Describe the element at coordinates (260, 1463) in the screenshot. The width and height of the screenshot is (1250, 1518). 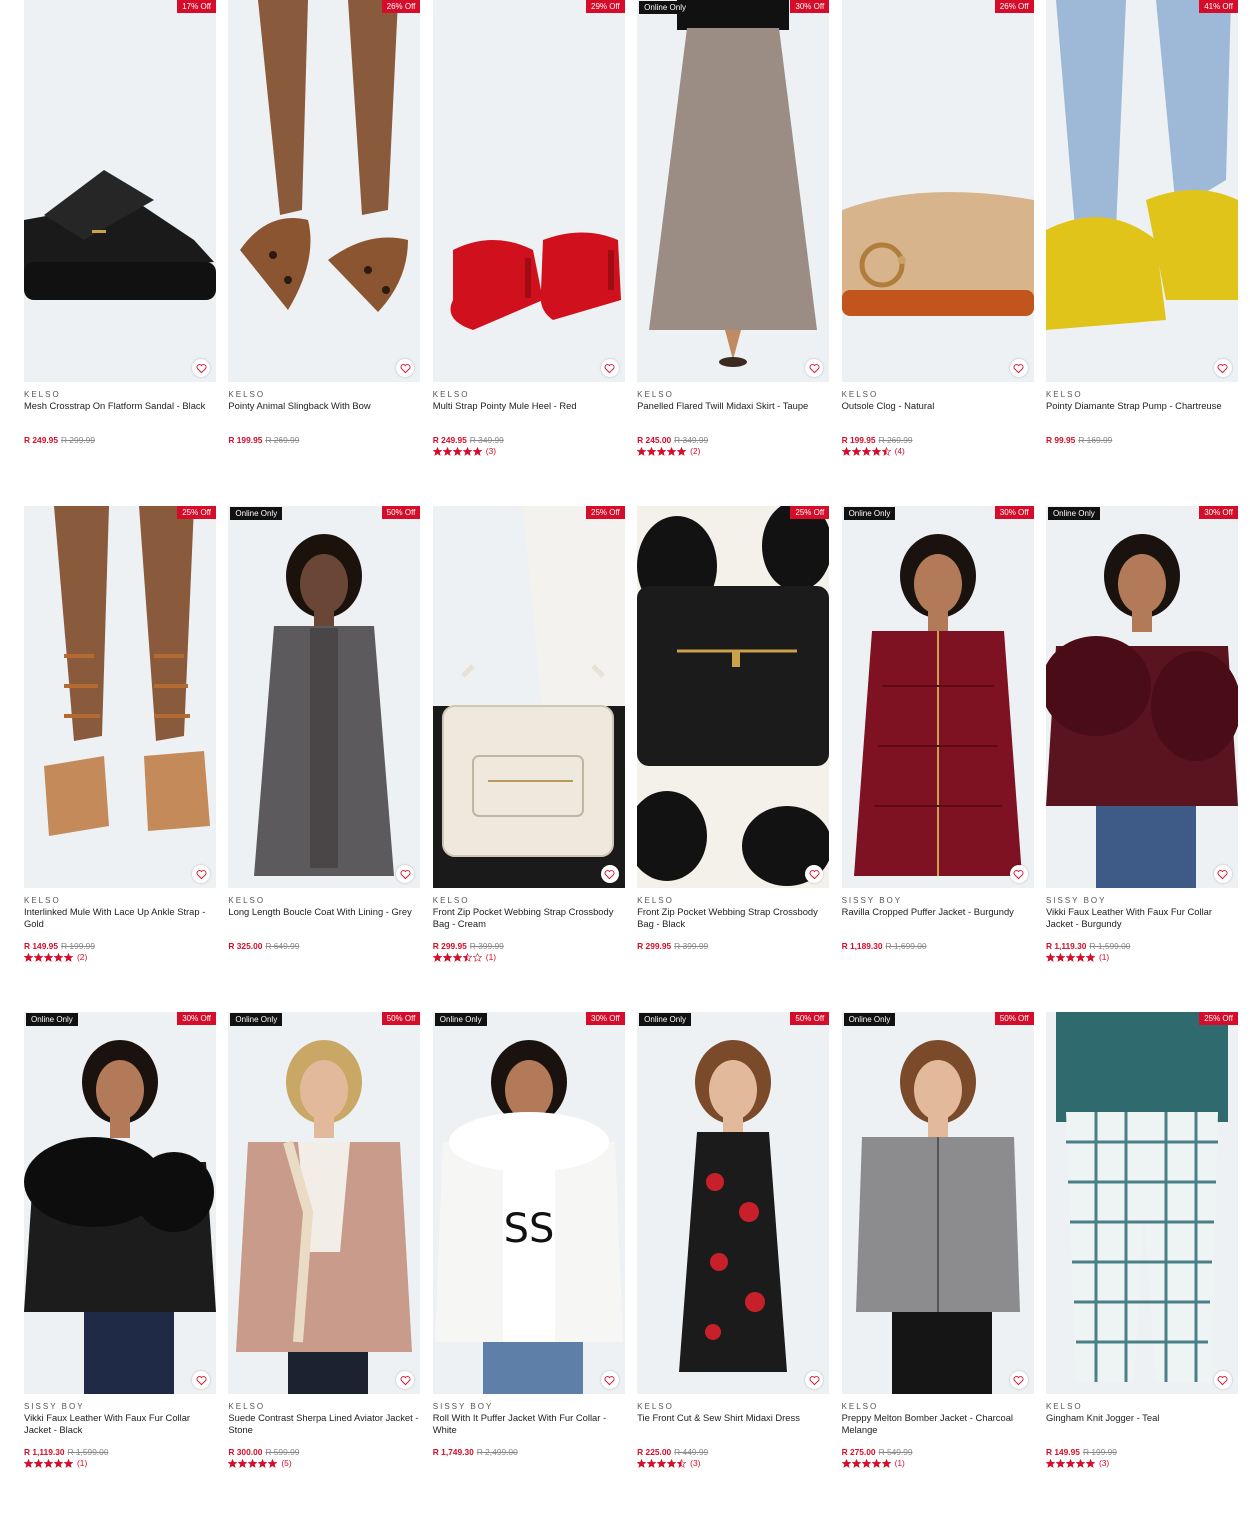
I see `rating: (5)` at that location.